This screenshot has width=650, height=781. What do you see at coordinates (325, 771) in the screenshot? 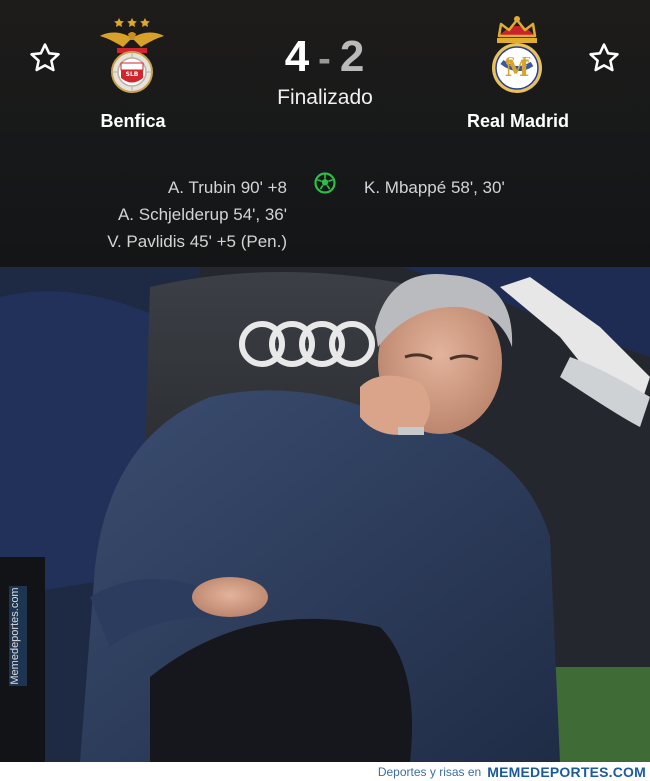
I see `watermark-footer: Deportes y risas en MEMEDEPORTES.COM` at bounding box center [325, 771].